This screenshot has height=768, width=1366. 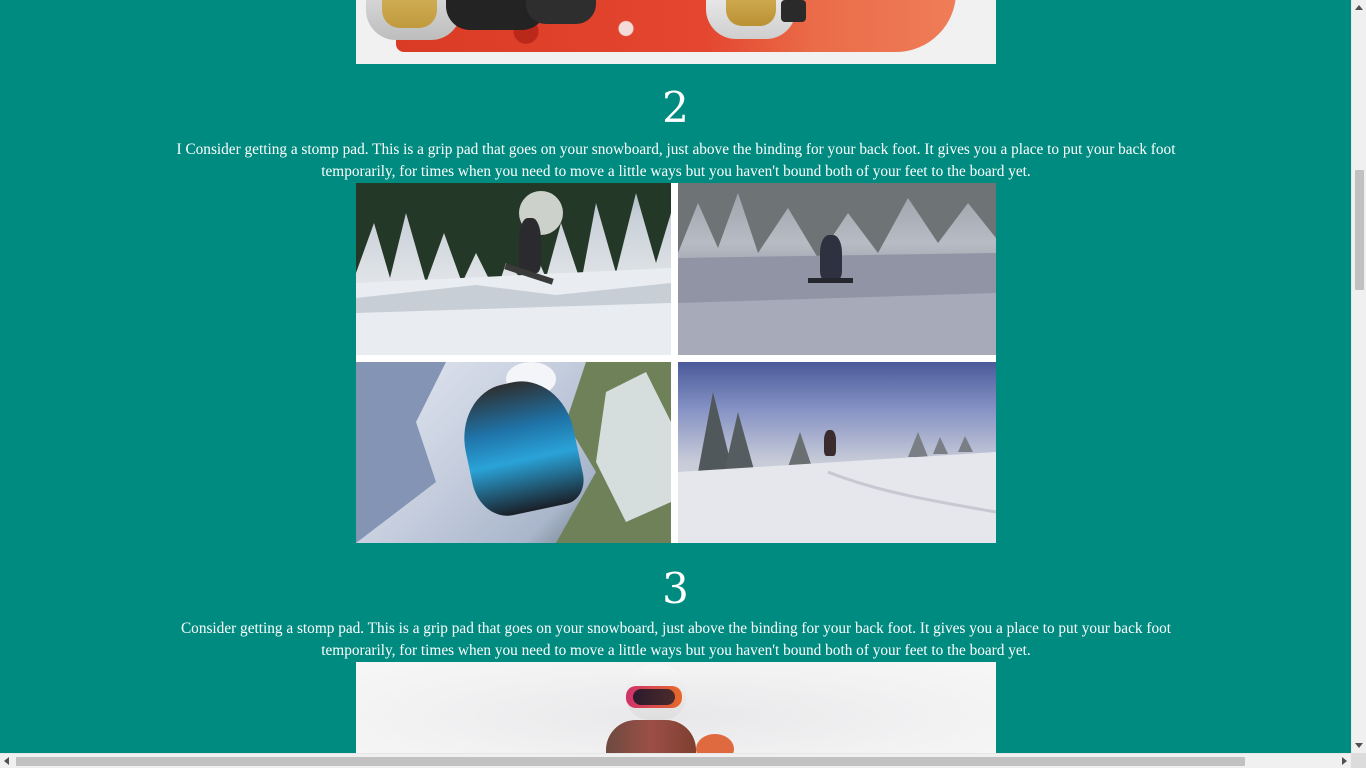 What do you see at coordinates (6, 761) in the screenshot?
I see `scroll-left-arrow-icon` at bounding box center [6, 761].